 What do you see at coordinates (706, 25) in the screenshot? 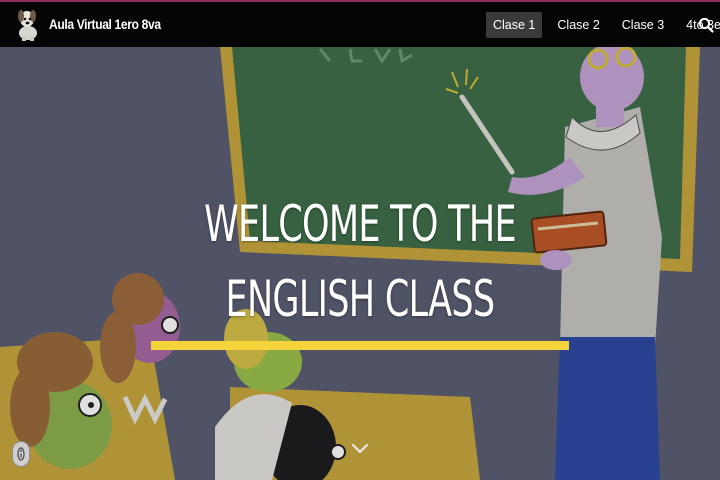
I see `search-icon` at bounding box center [706, 25].